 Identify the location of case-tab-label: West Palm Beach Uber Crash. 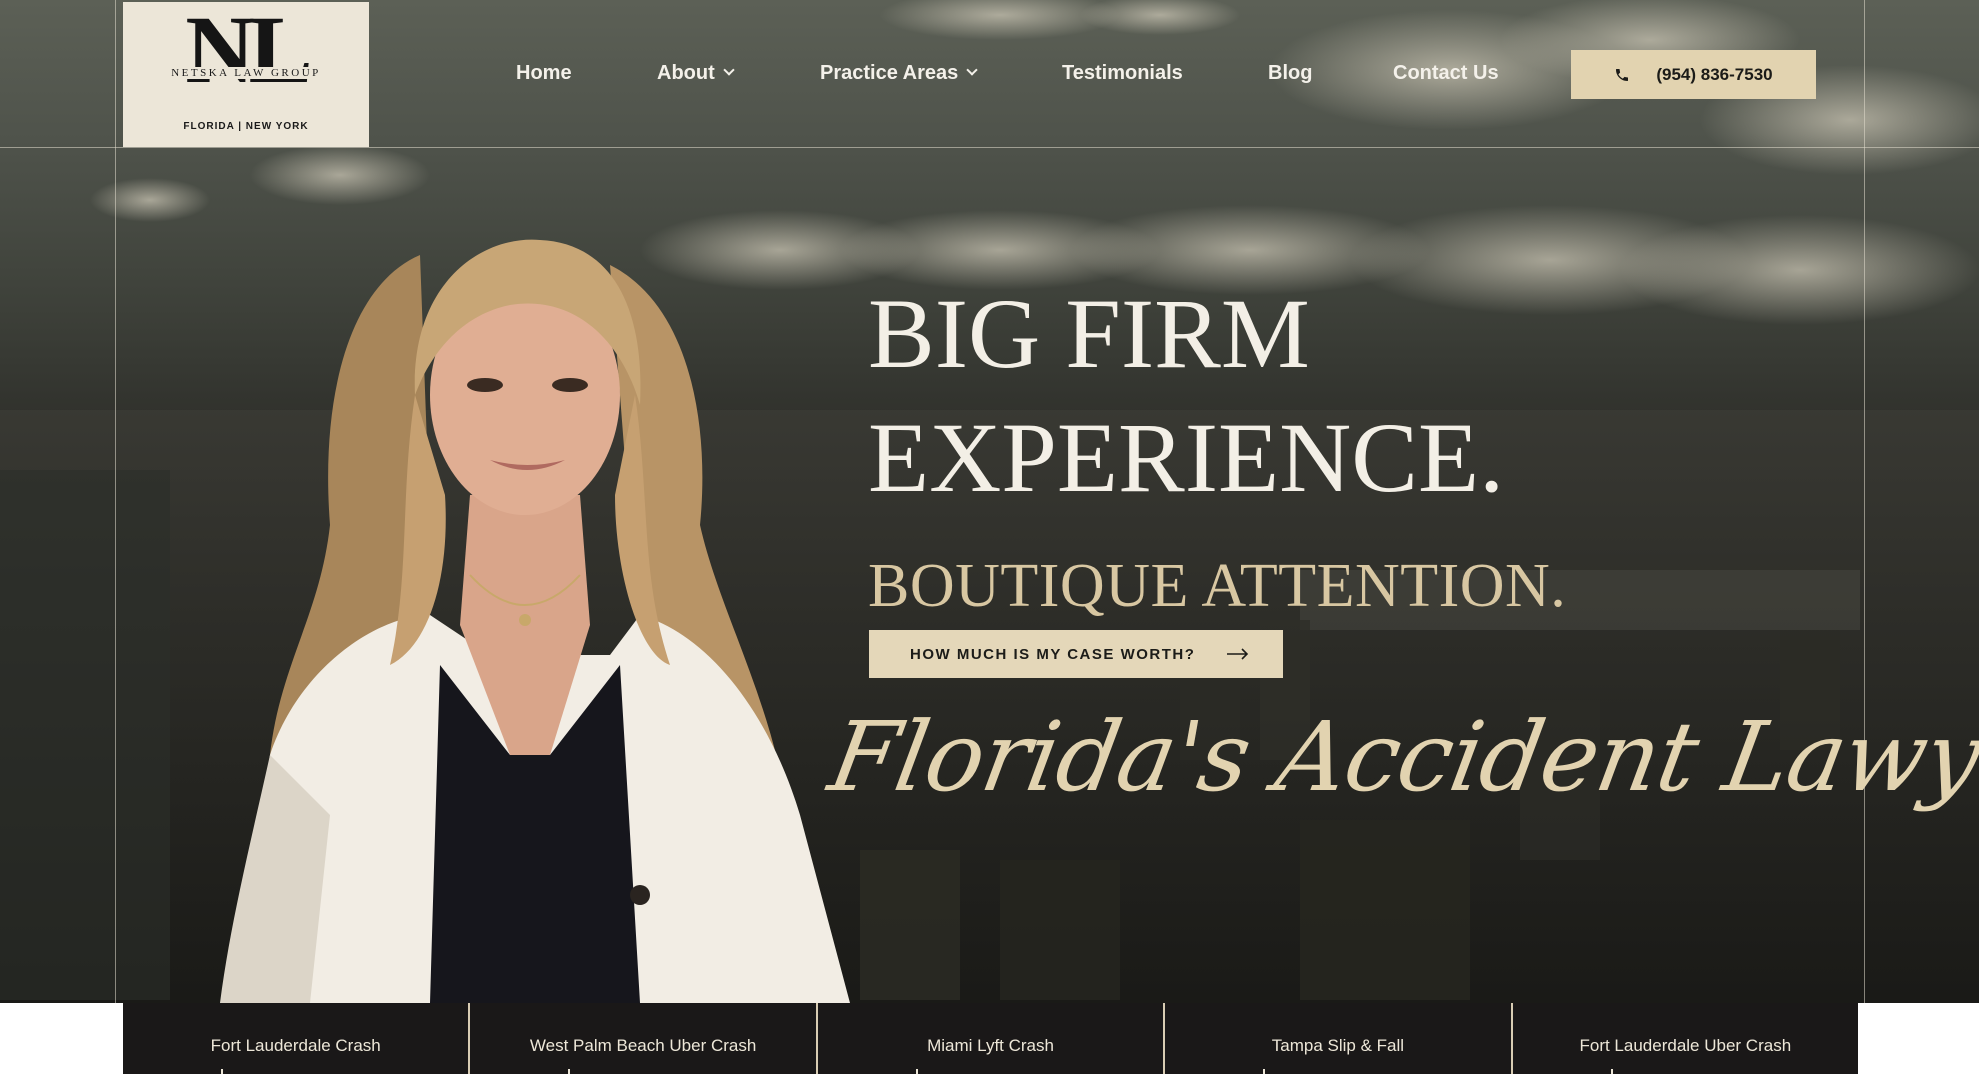
(643, 1045).